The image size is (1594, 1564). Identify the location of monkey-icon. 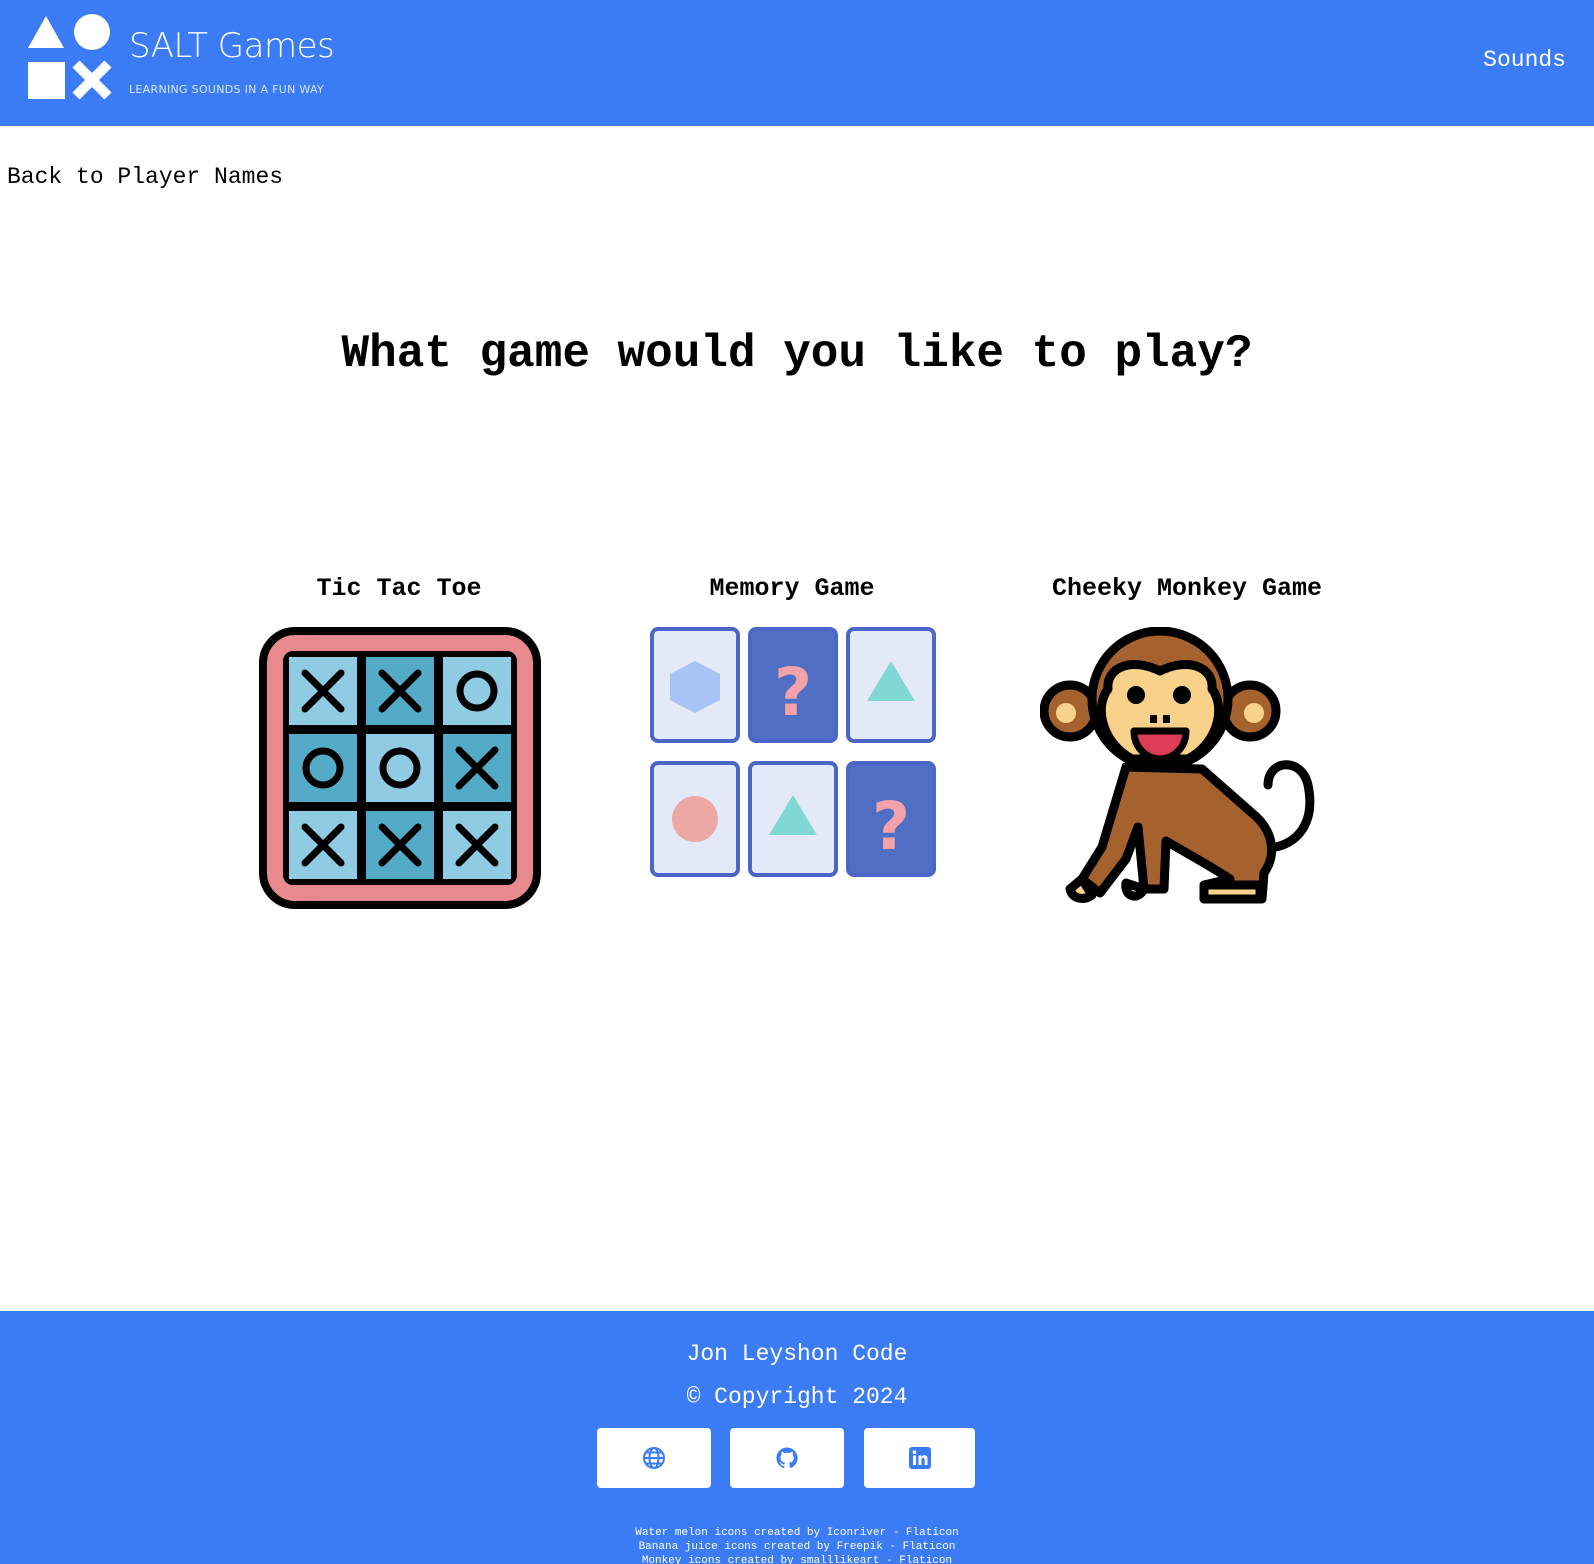
(1177, 765).